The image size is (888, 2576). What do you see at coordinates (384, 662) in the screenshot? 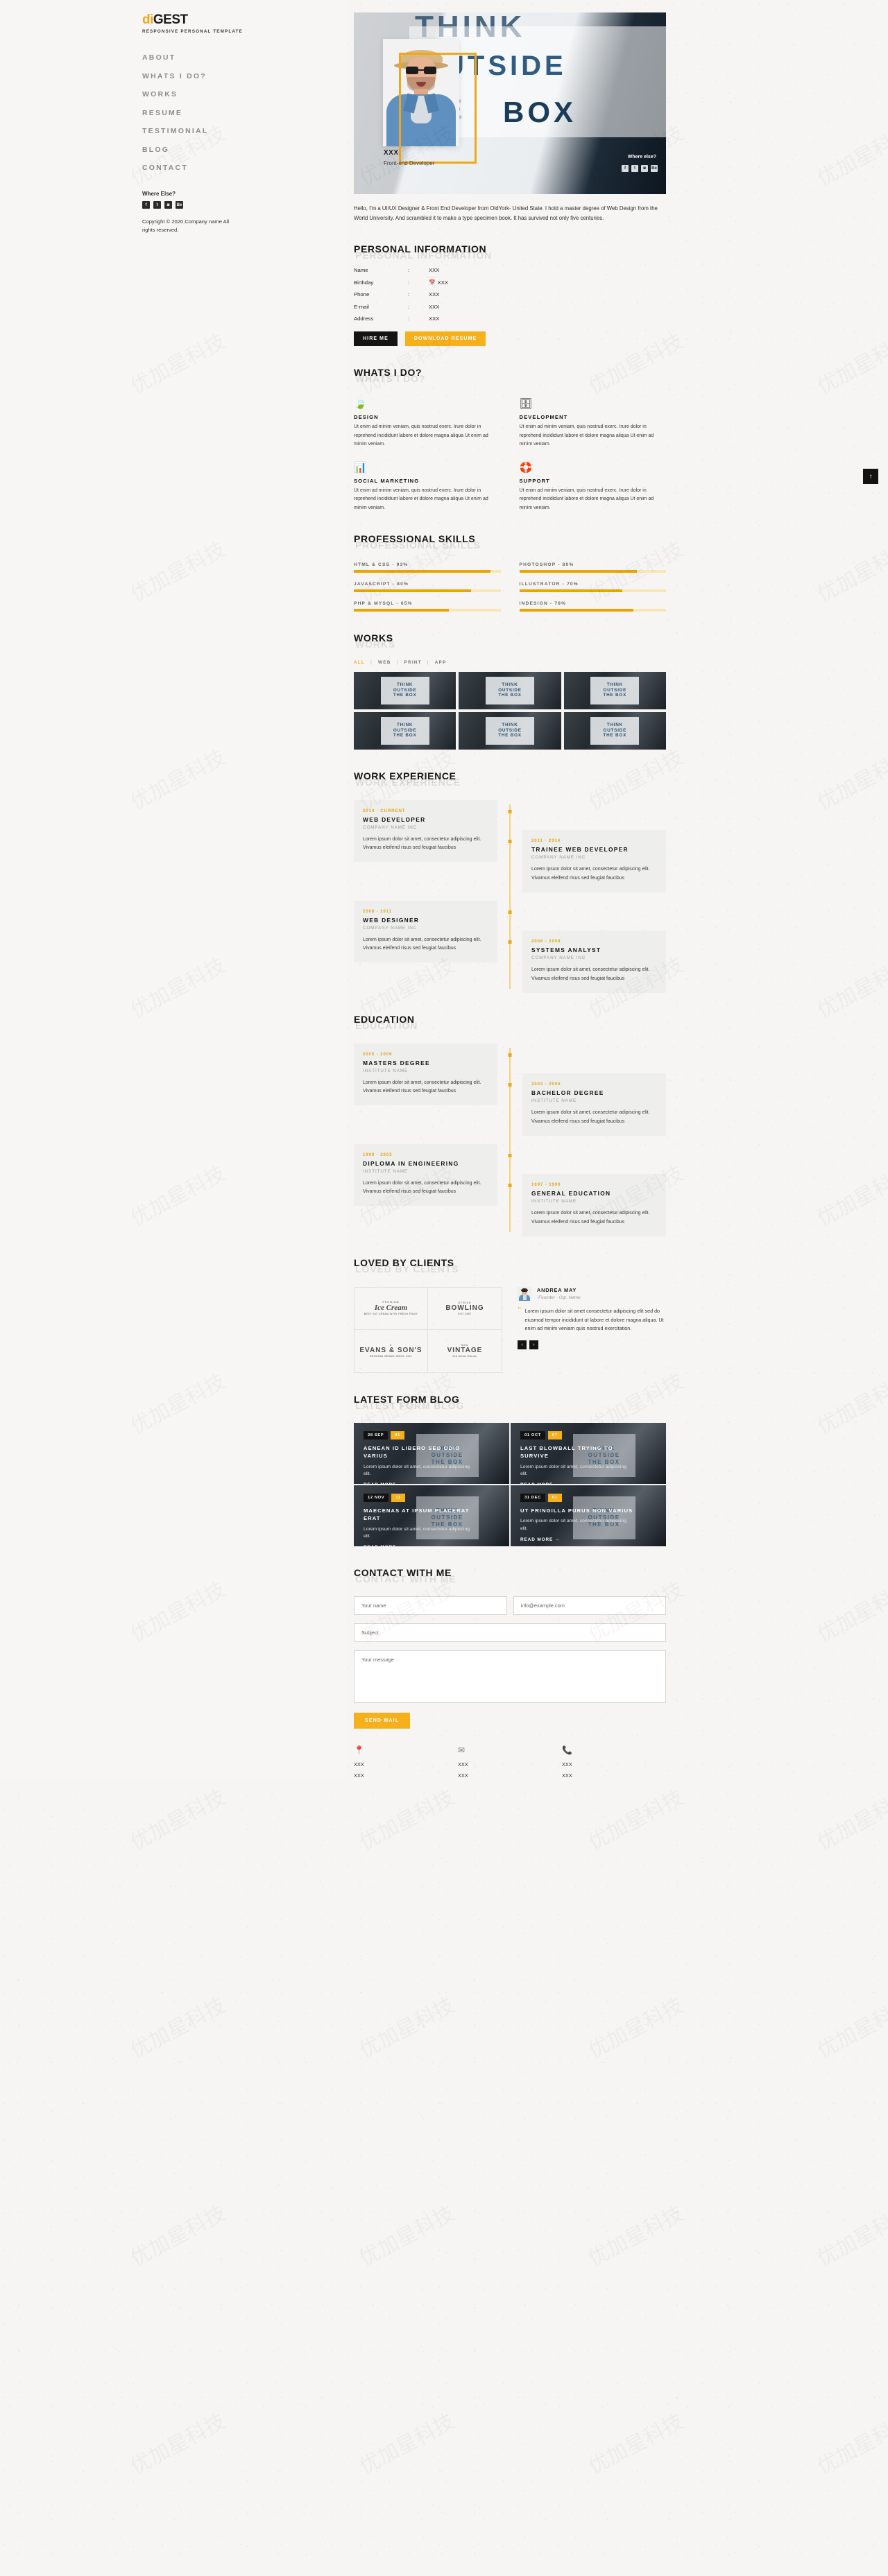
I see `tab-web: WEB` at bounding box center [384, 662].